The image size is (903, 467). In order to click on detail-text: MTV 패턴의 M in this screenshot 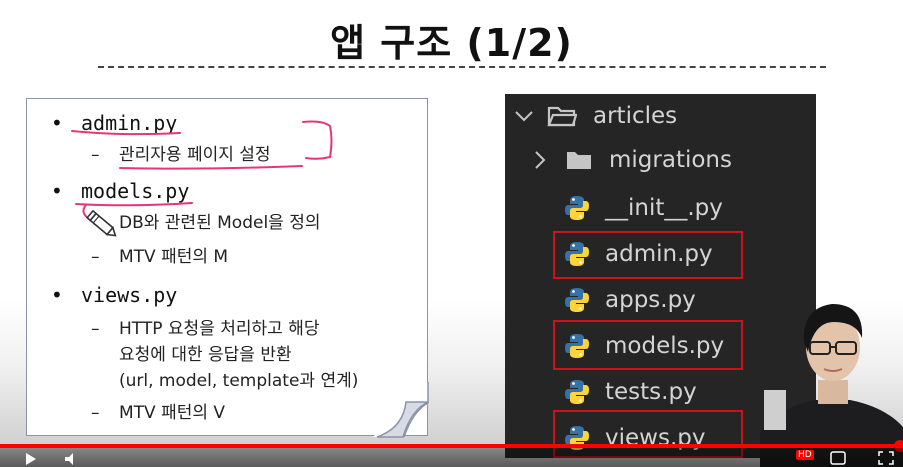, I will do `click(174, 257)`.